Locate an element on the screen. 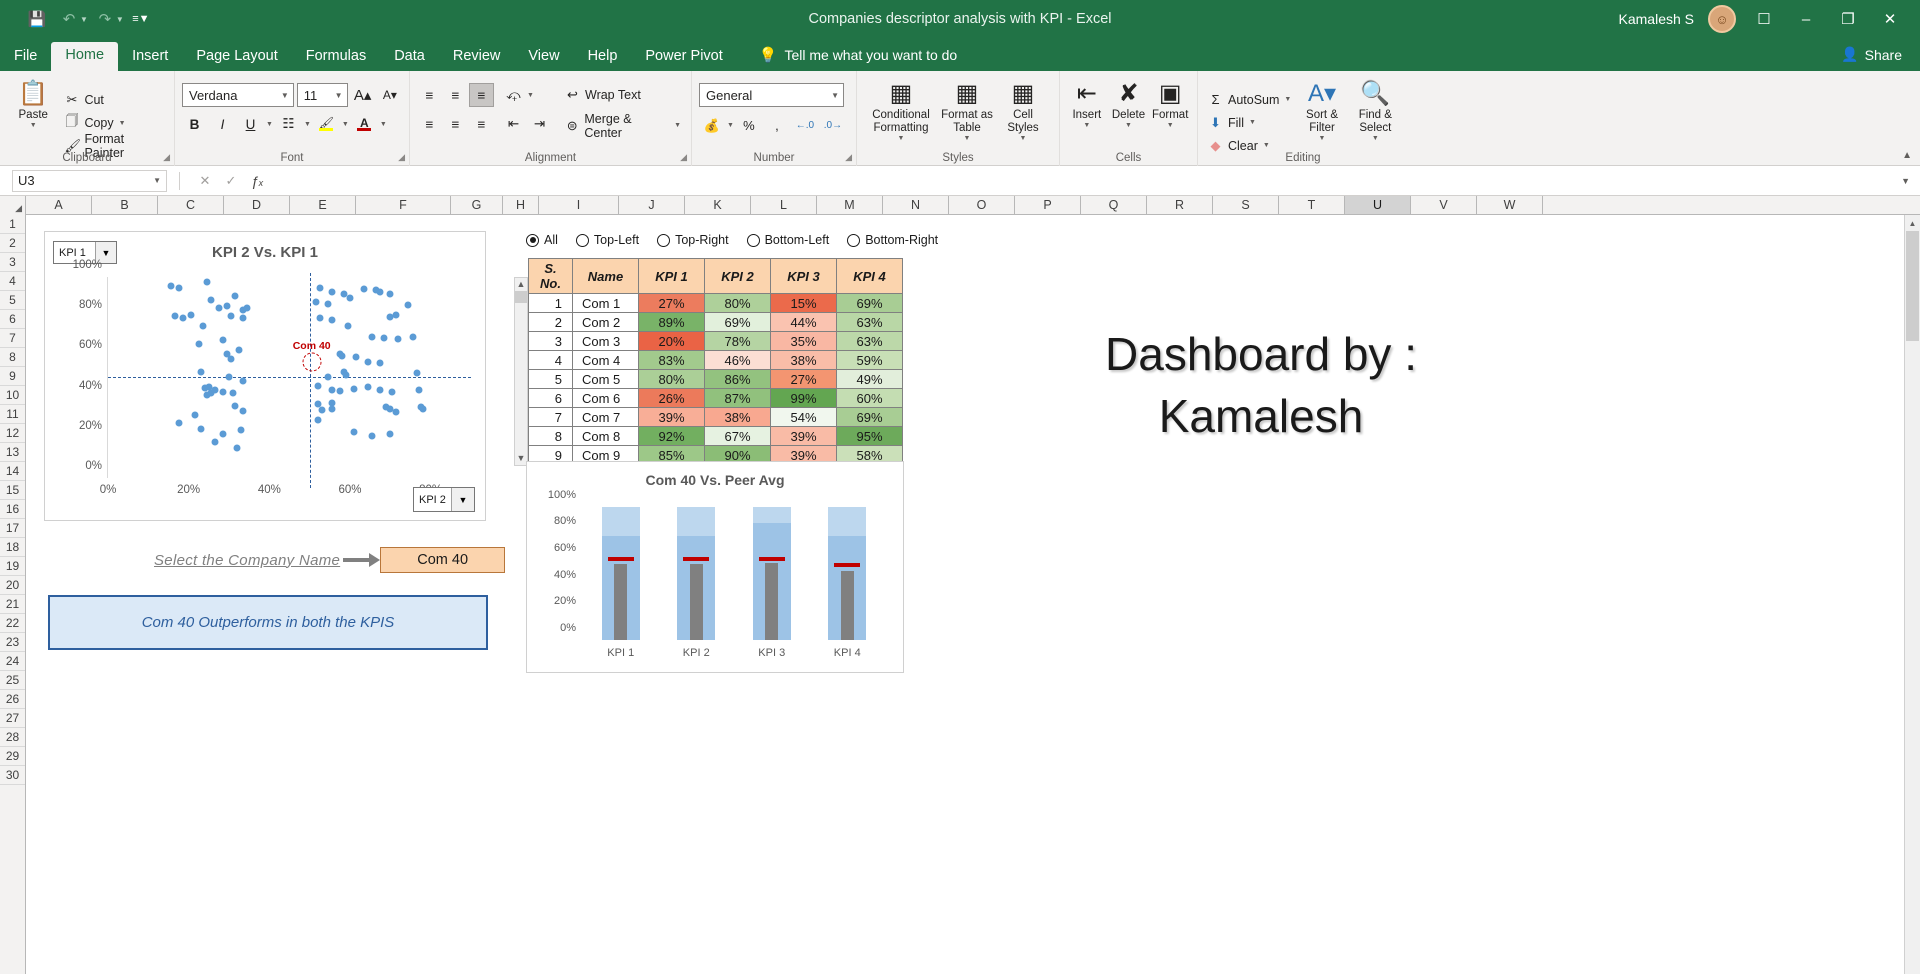  selected-company-value: Com 40 is located at coordinates (443, 560).